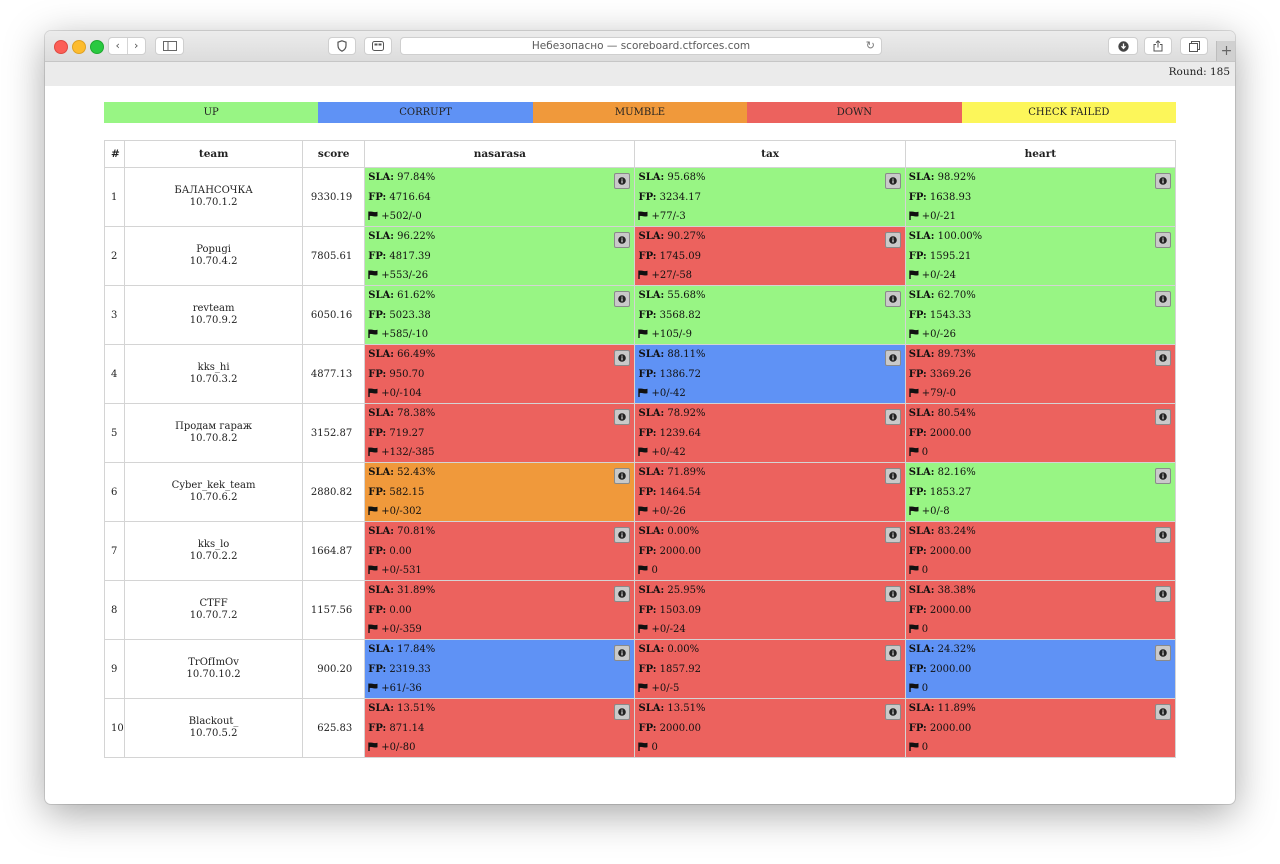  I want to click on service-cell-heart: SLA: 80.54% FP: 2000.00 0, so click(1040, 433).